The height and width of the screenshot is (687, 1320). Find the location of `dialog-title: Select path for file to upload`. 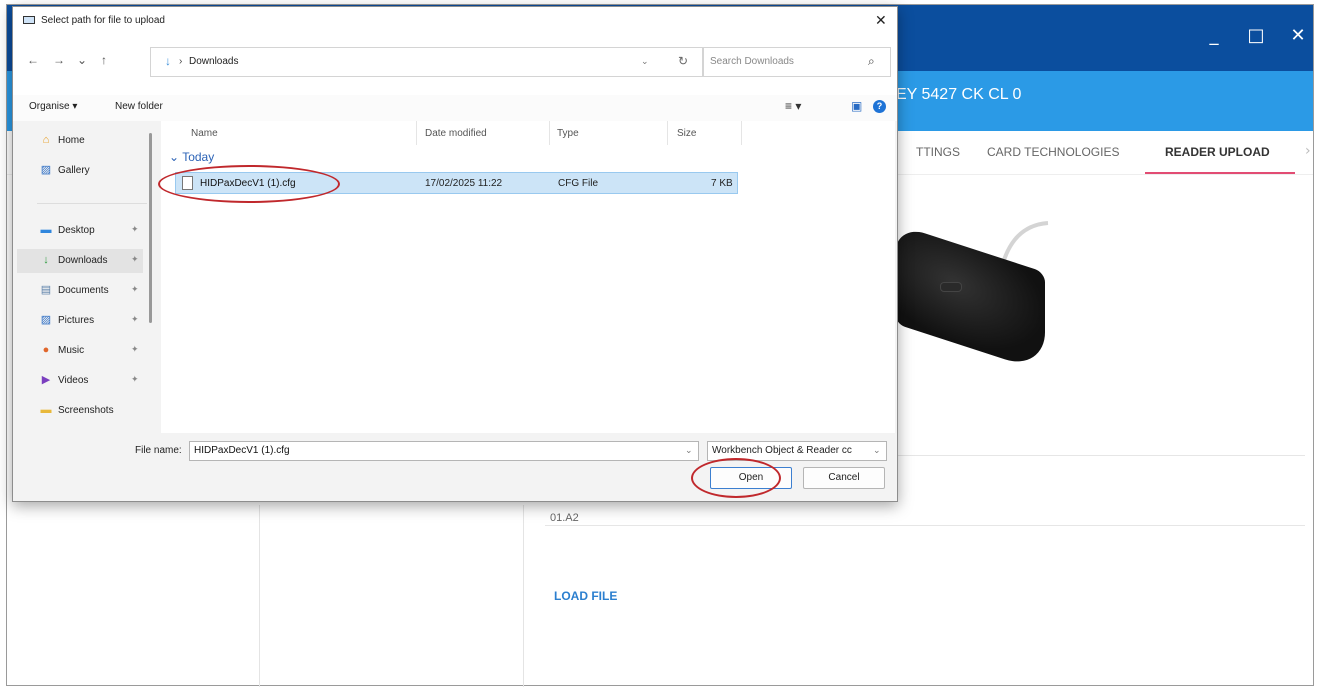

dialog-title: Select path for file to upload is located at coordinates (103, 20).